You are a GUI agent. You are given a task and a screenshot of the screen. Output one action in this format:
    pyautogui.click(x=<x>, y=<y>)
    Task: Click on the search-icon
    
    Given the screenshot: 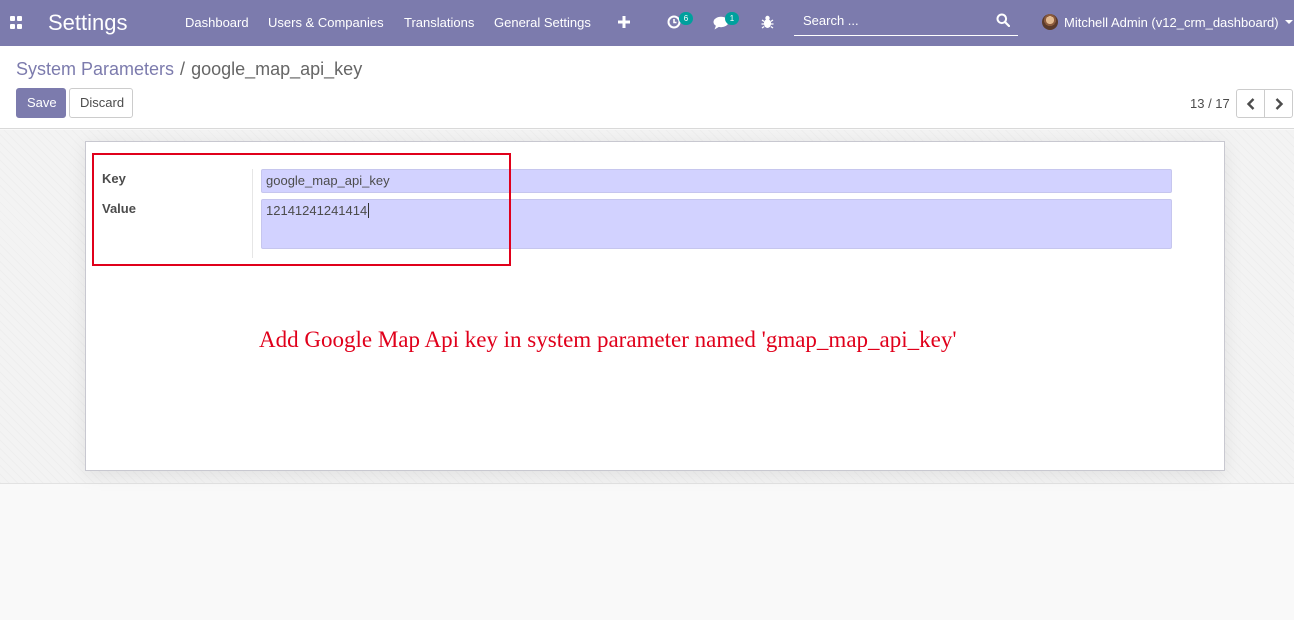 What is the action you would take?
    pyautogui.click(x=1003, y=20)
    